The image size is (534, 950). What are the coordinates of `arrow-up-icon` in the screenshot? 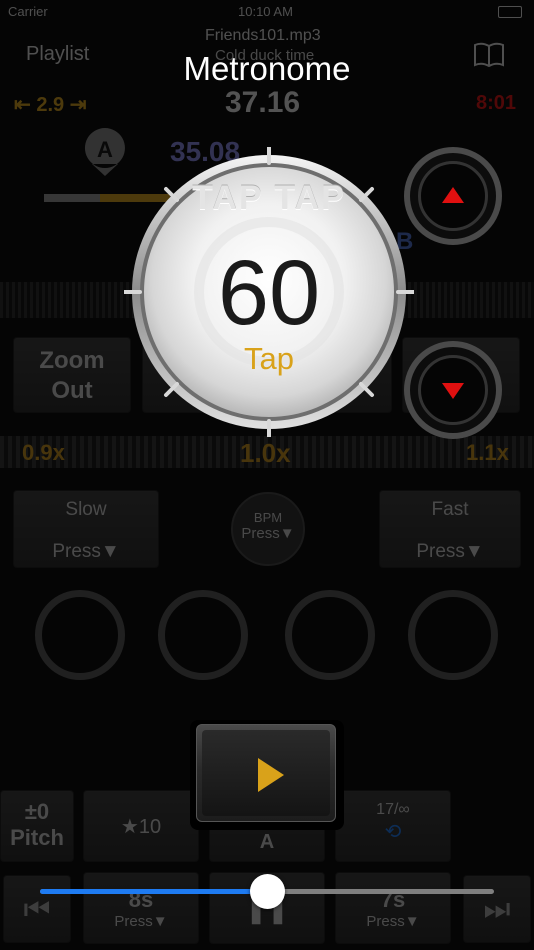 It's located at (453, 195).